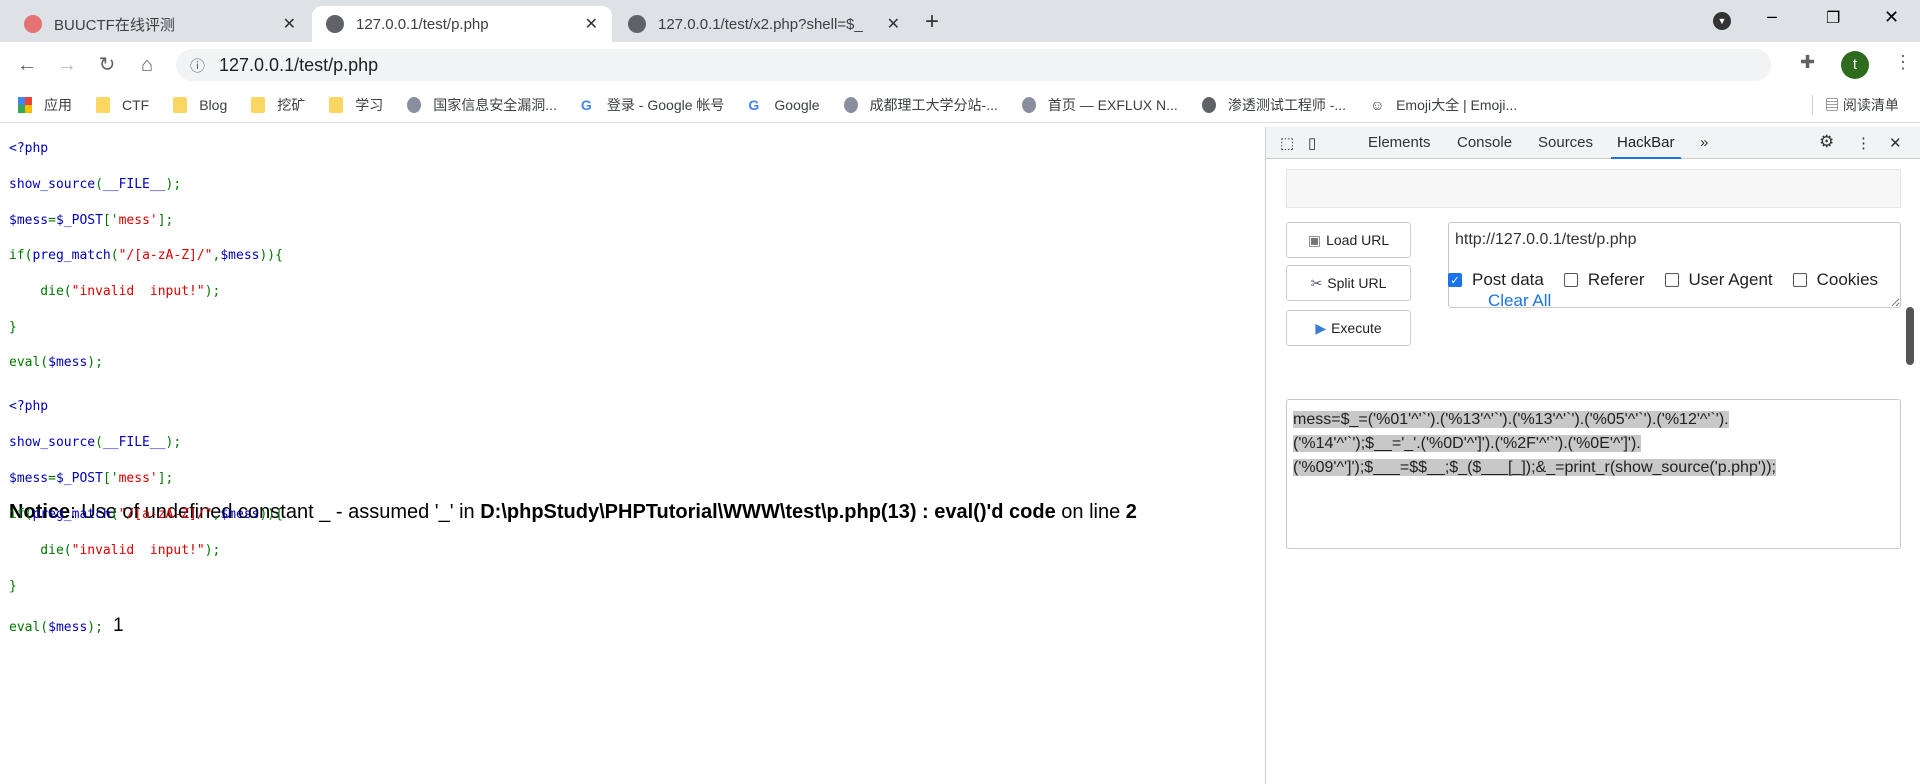  Describe the element at coordinates (1399, 142) in the screenshot. I see `tab-elements: Elements` at that location.